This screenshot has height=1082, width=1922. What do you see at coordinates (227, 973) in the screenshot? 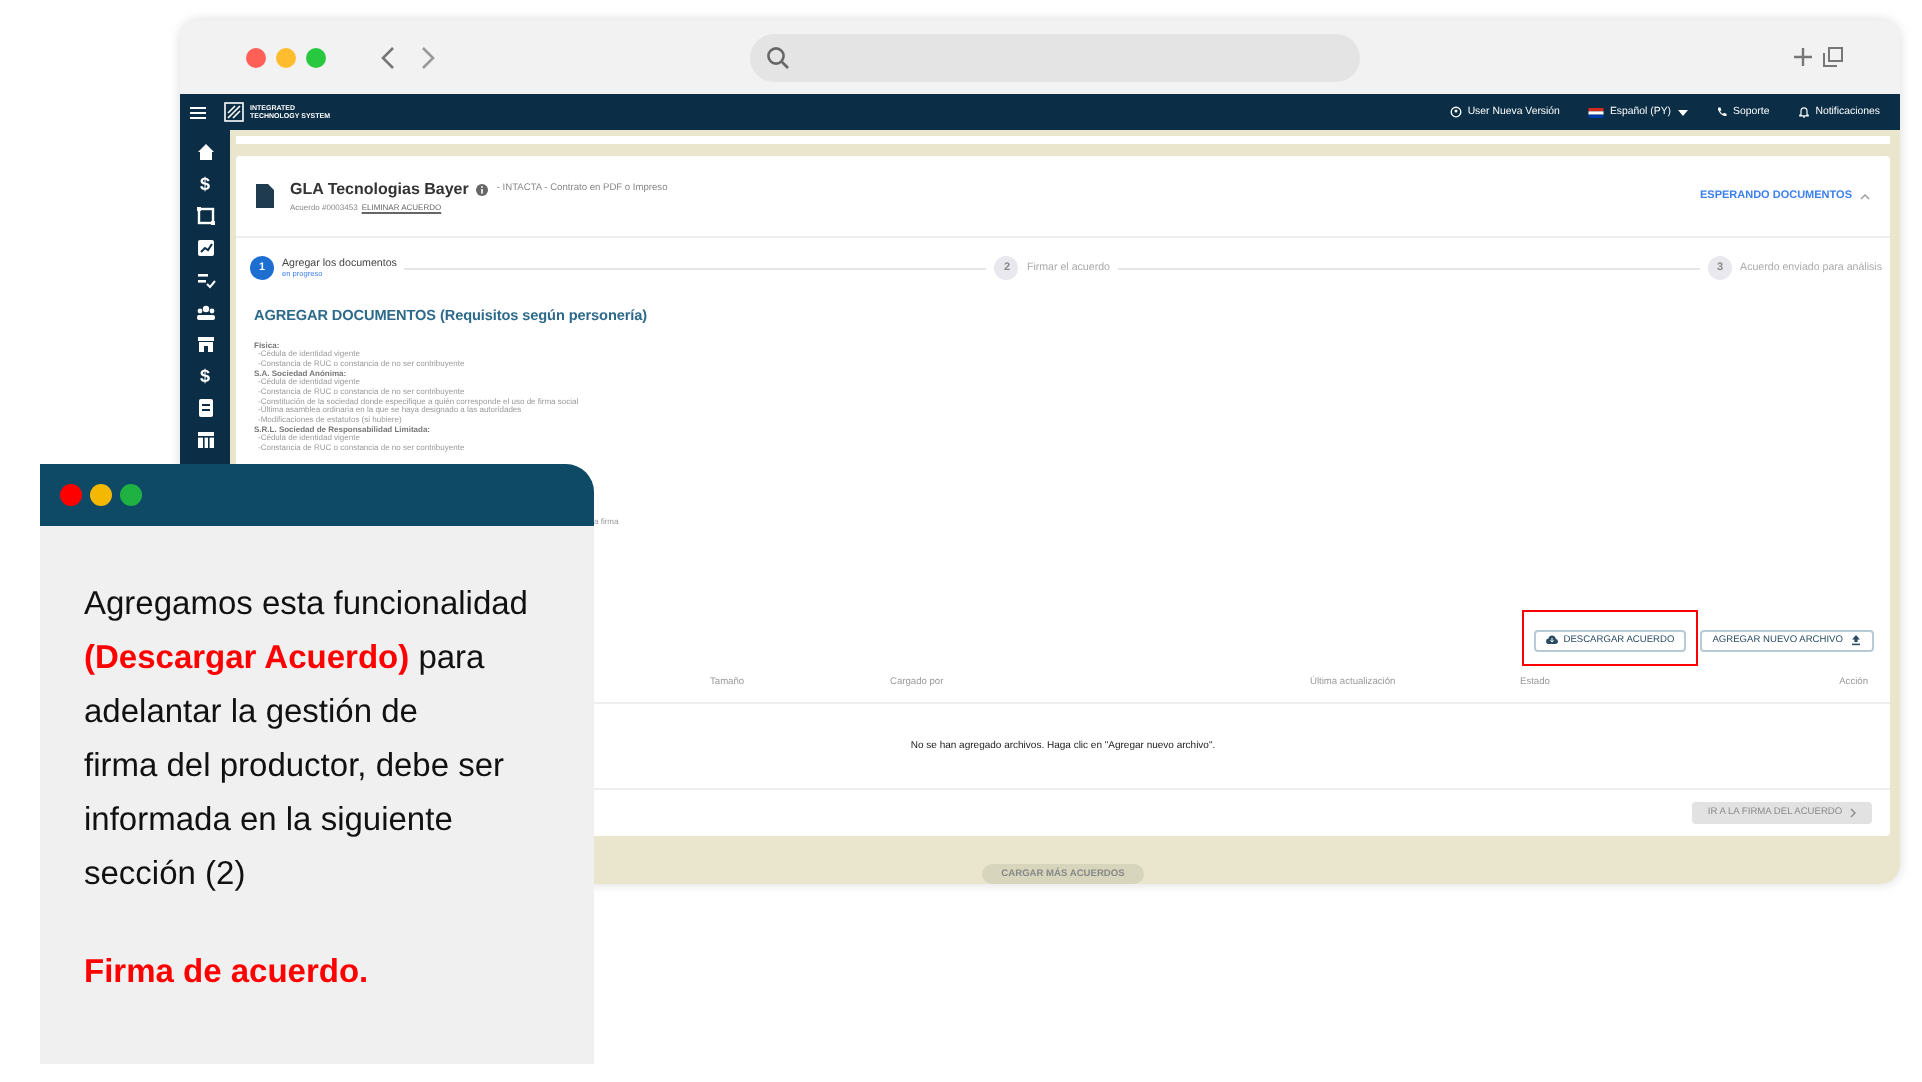
I see `callout-conclusion: Firma de acuerdo.` at bounding box center [227, 973].